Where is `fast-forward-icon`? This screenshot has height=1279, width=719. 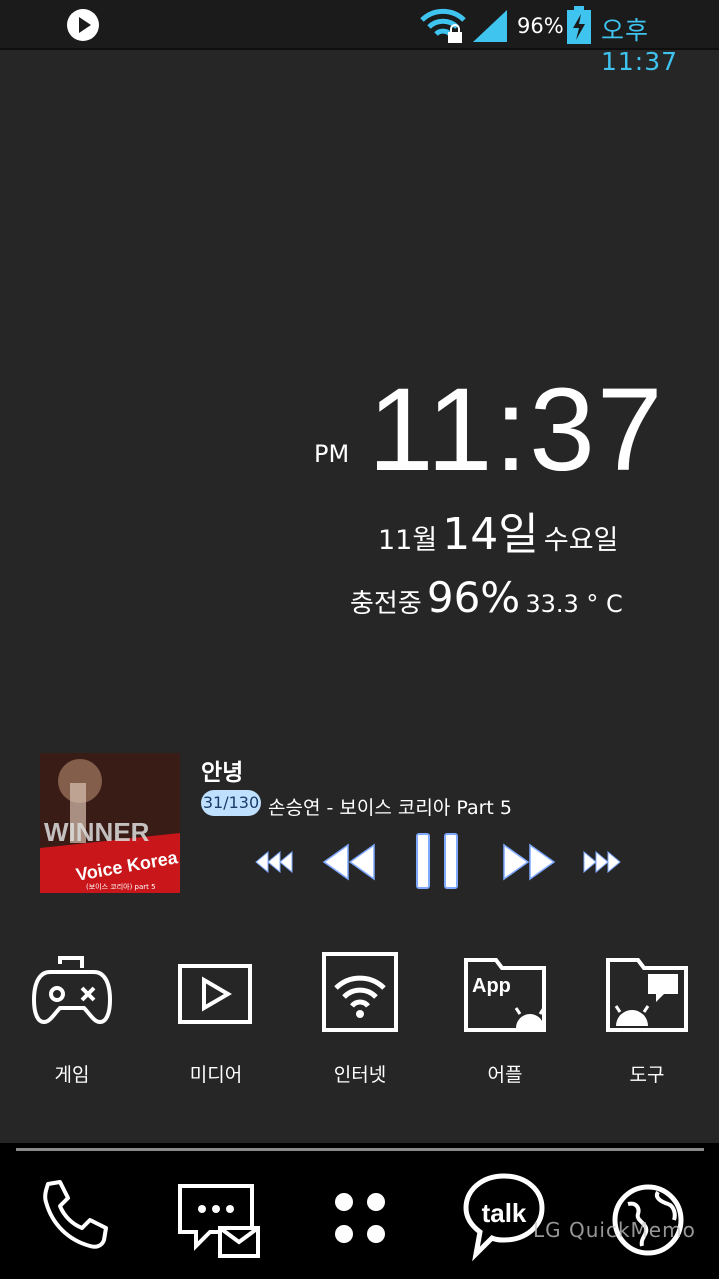
fast-forward-icon is located at coordinates (529, 862).